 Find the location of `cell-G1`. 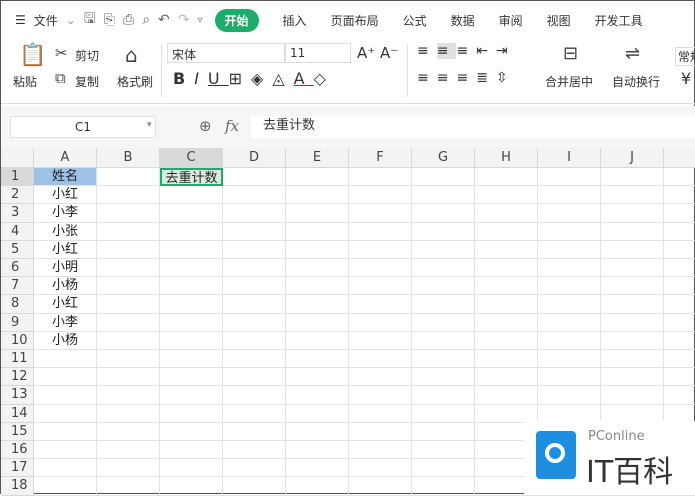

cell-G1 is located at coordinates (443, 177).